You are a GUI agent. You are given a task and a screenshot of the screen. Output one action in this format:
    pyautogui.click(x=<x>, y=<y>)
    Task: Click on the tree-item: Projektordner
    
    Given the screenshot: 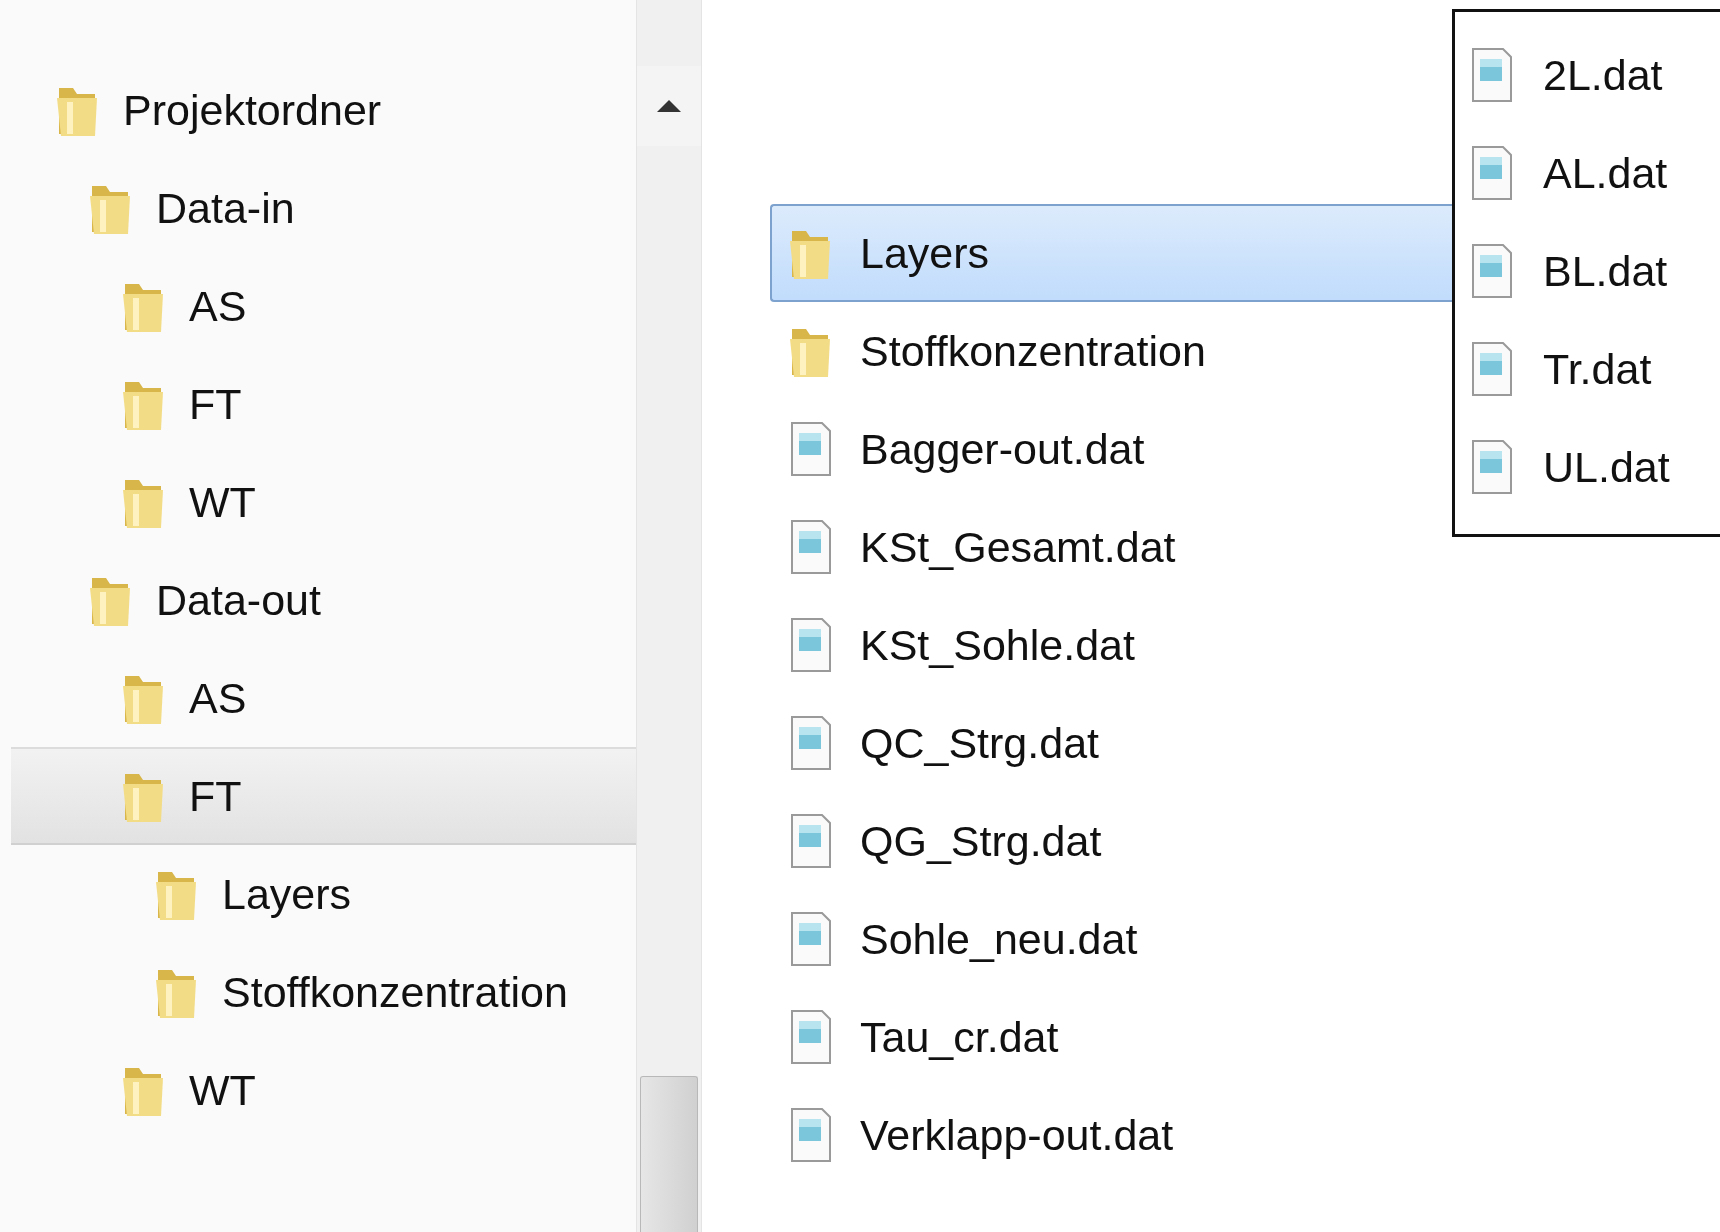 What is the action you would take?
    pyautogui.click(x=323, y=110)
    